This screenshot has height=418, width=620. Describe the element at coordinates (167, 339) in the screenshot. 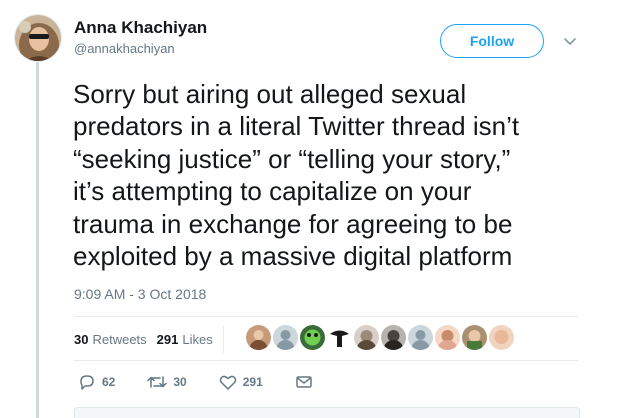

I see `likes-count: 291` at that location.